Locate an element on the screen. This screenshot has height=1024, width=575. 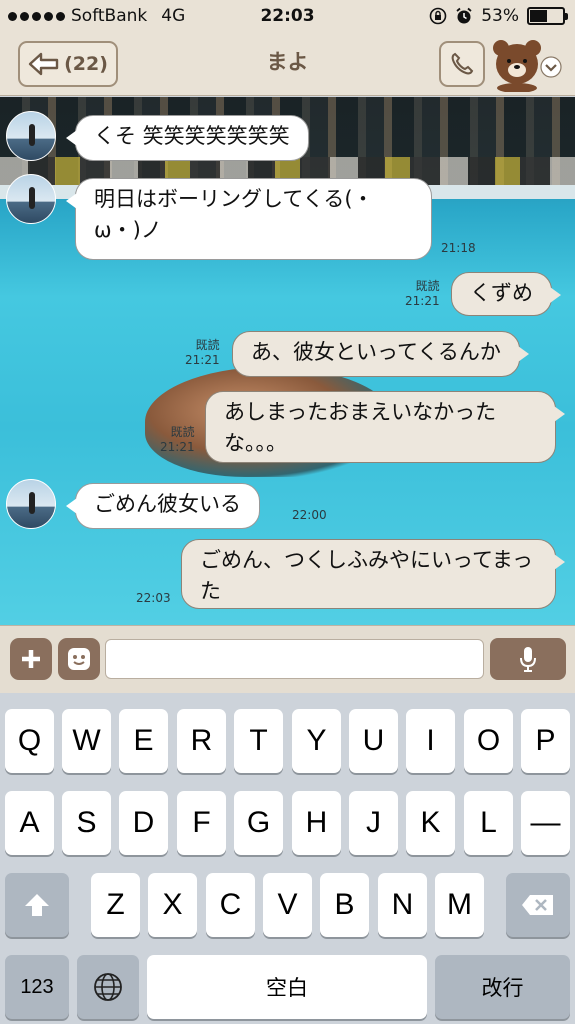
key-d: D is located at coordinates (143, 823).